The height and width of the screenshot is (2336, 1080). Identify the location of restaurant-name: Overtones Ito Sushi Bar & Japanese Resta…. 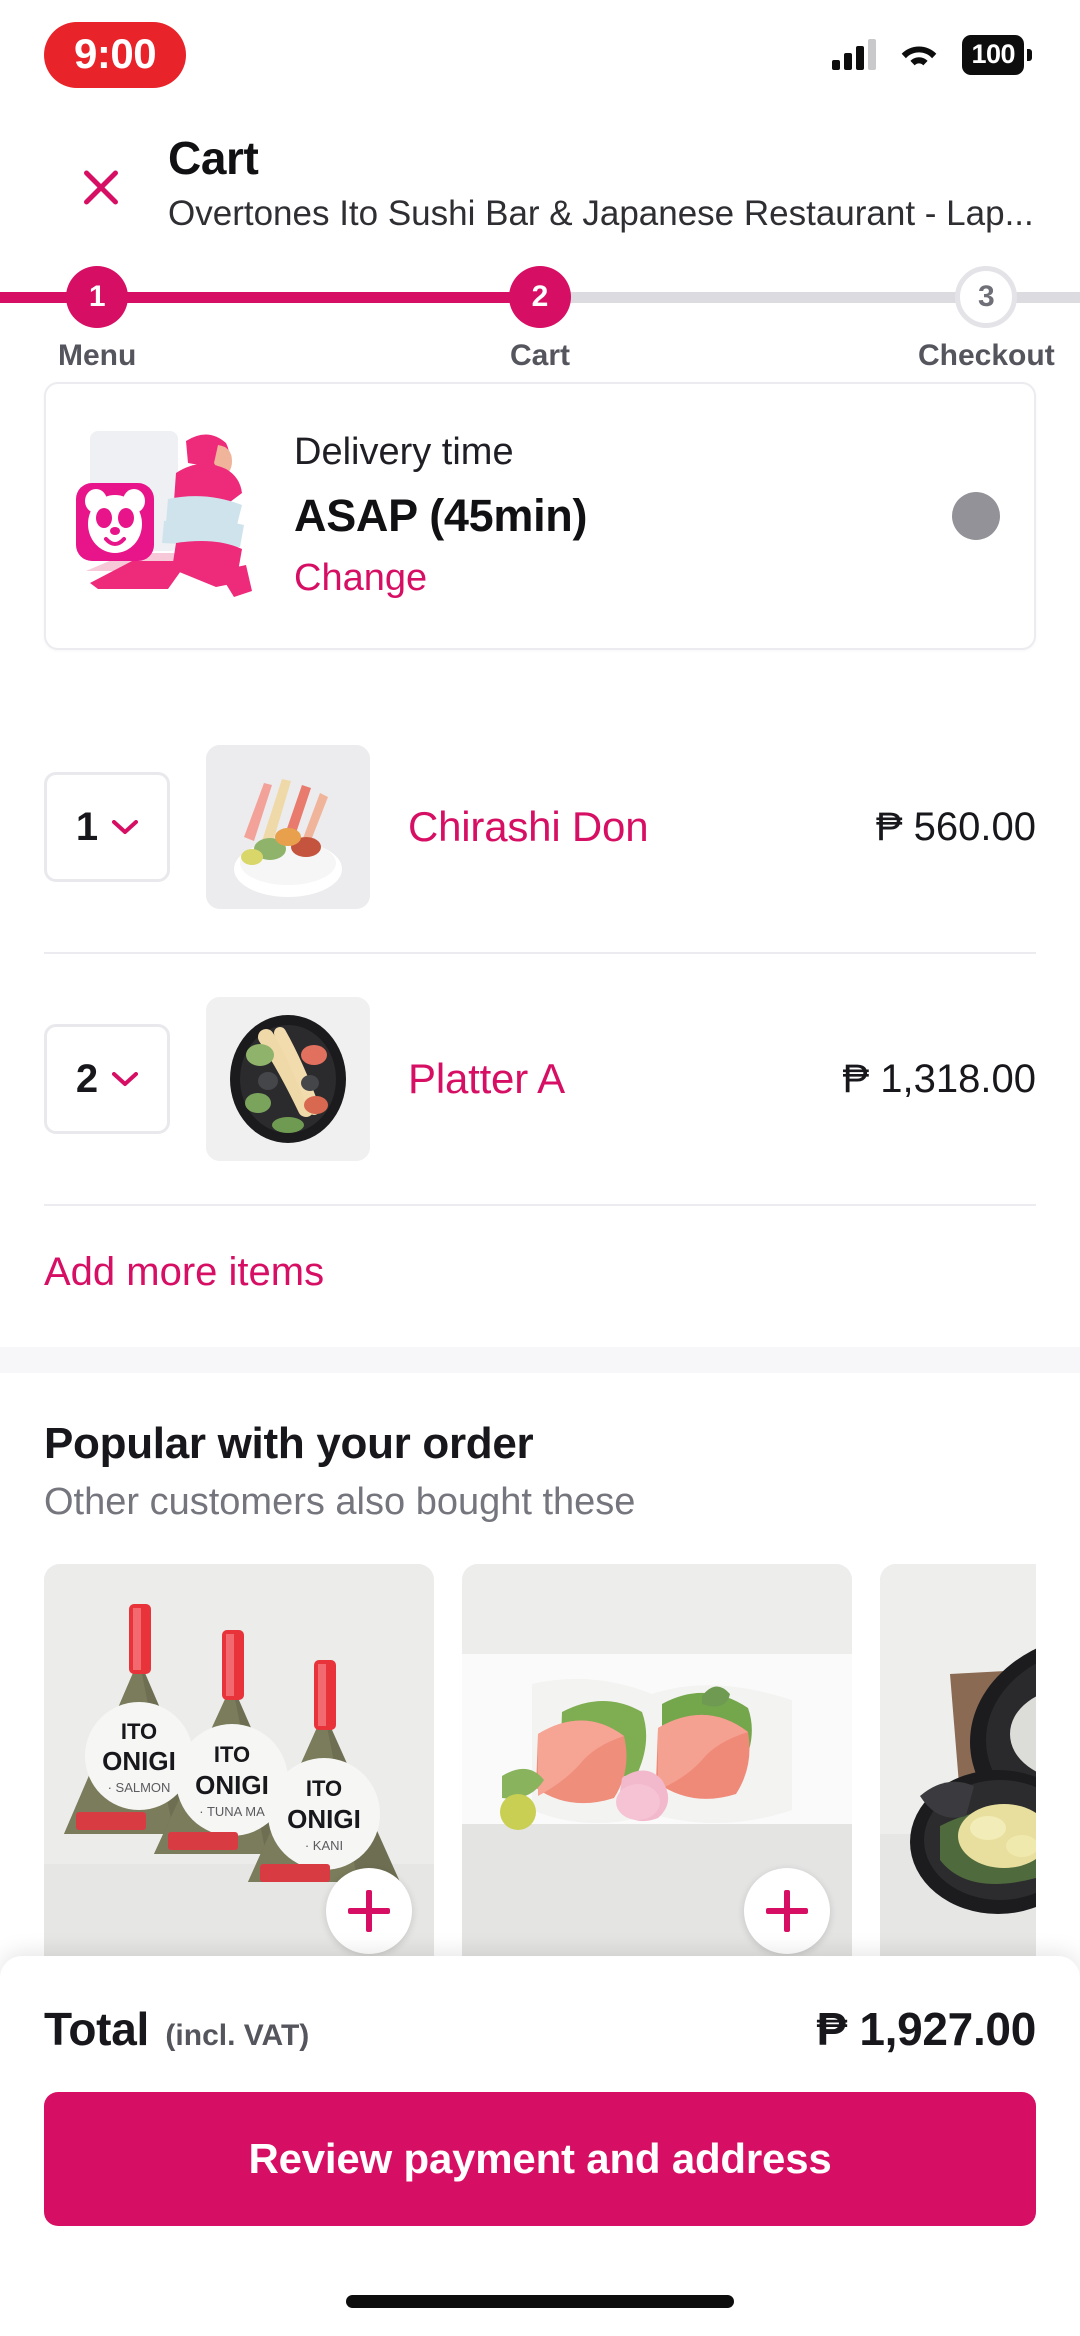
(601, 214).